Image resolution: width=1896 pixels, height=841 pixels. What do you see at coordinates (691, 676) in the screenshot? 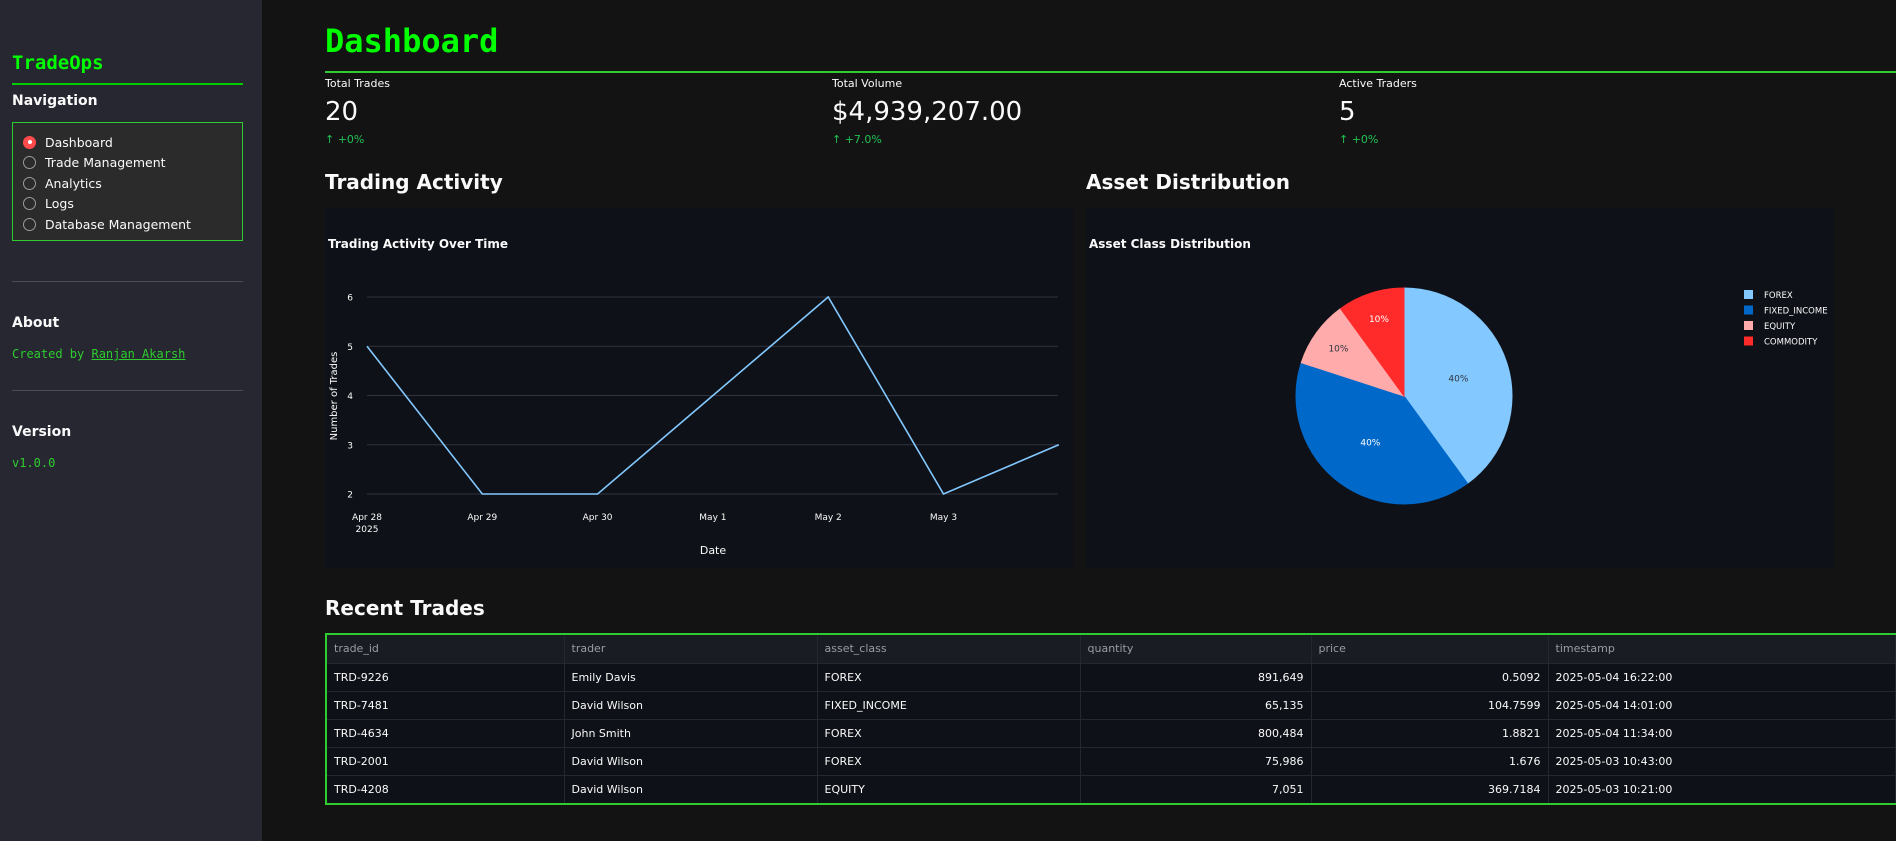
I see `table-cell-trader: Emily Davis` at bounding box center [691, 676].